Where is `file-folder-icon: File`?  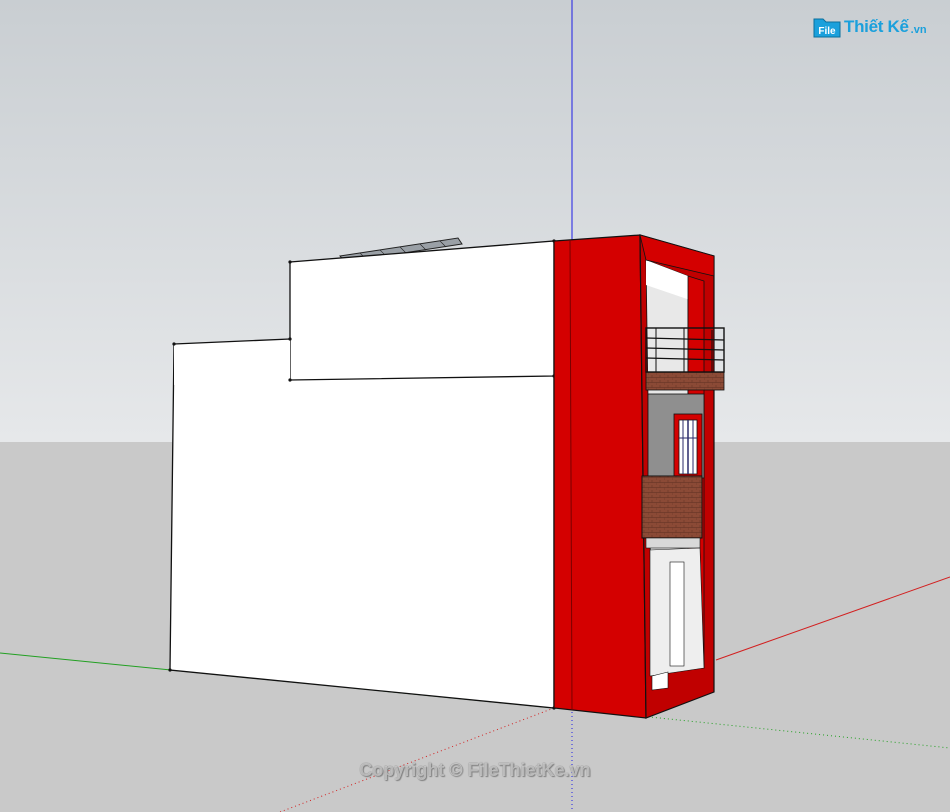
file-folder-icon: File is located at coordinates (827, 27).